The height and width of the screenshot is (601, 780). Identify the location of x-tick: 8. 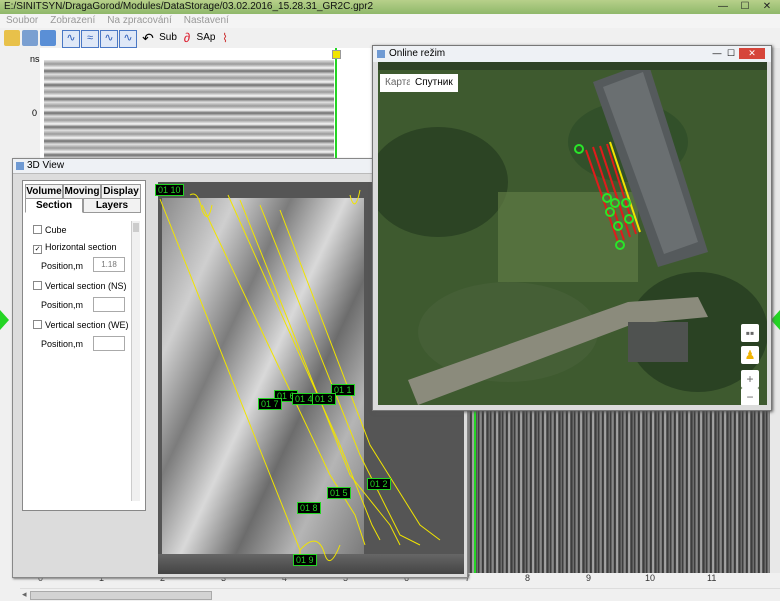
(528, 578).